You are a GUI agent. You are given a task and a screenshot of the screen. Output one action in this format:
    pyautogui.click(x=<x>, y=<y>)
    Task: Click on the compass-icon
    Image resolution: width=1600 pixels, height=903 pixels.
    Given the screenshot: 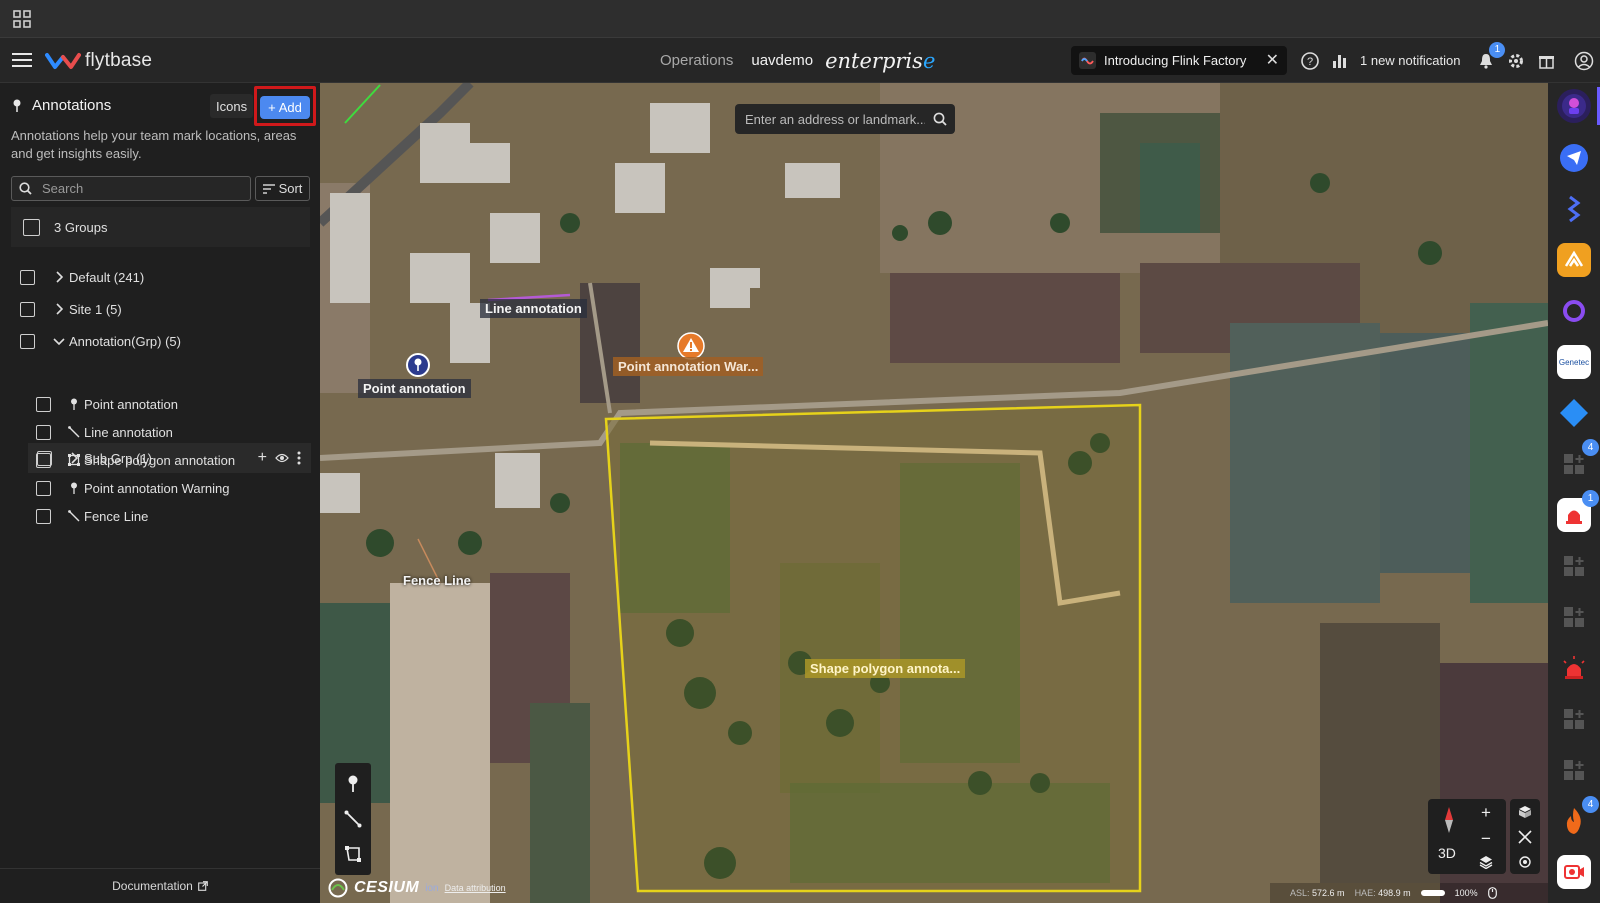 What is the action you would take?
    pyautogui.click(x=1449, y=820)
    